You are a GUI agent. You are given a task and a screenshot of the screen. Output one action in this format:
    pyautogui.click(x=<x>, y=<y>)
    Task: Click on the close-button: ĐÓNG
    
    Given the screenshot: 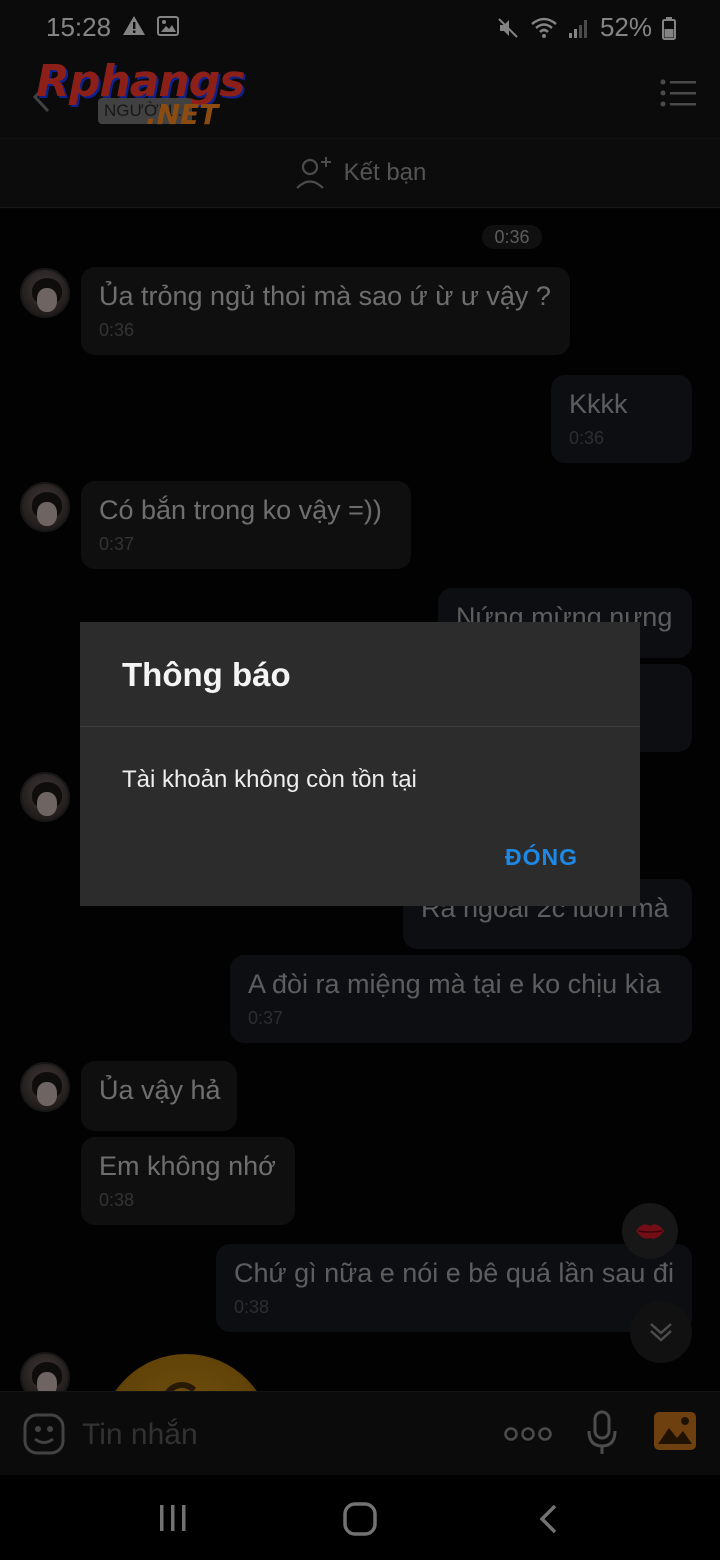 What is the action you would take?
    pyautogui.click(x=541, y=857)
    